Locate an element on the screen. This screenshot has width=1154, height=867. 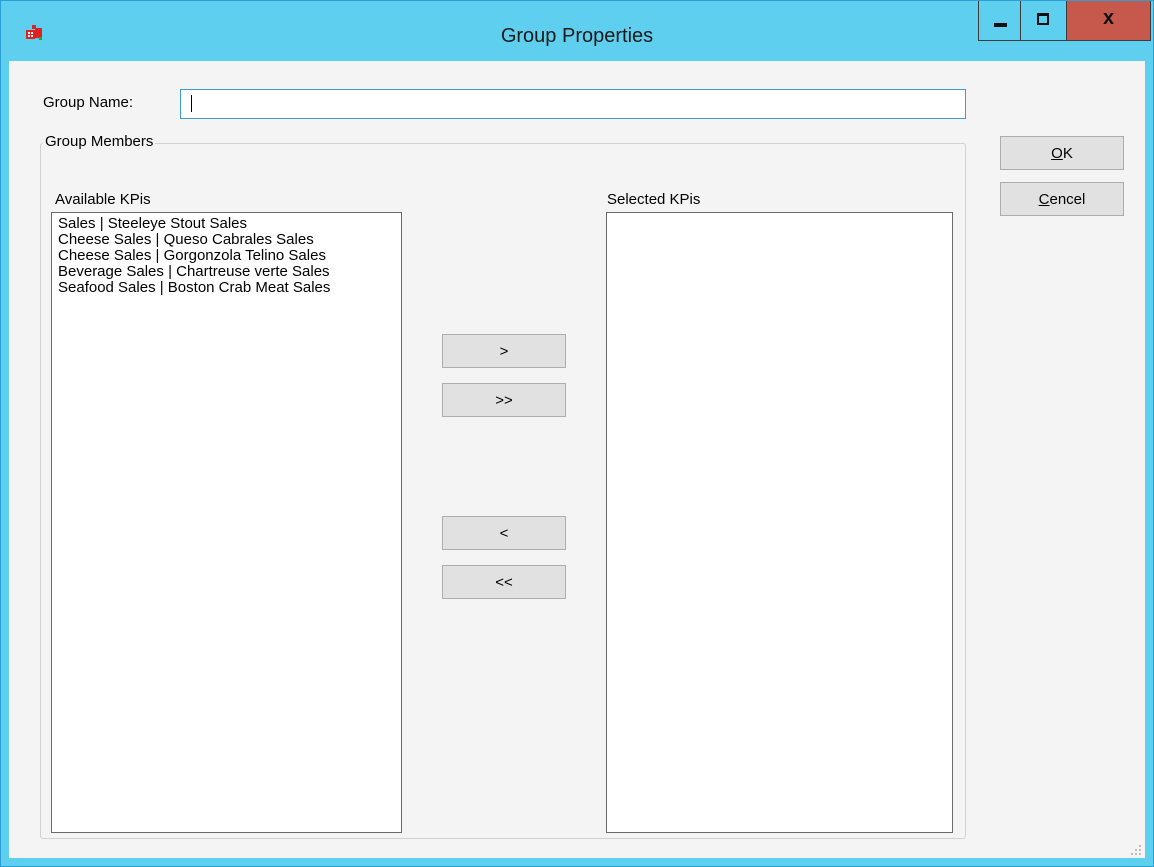
maximize-button is located at coordinates (1044, 21).